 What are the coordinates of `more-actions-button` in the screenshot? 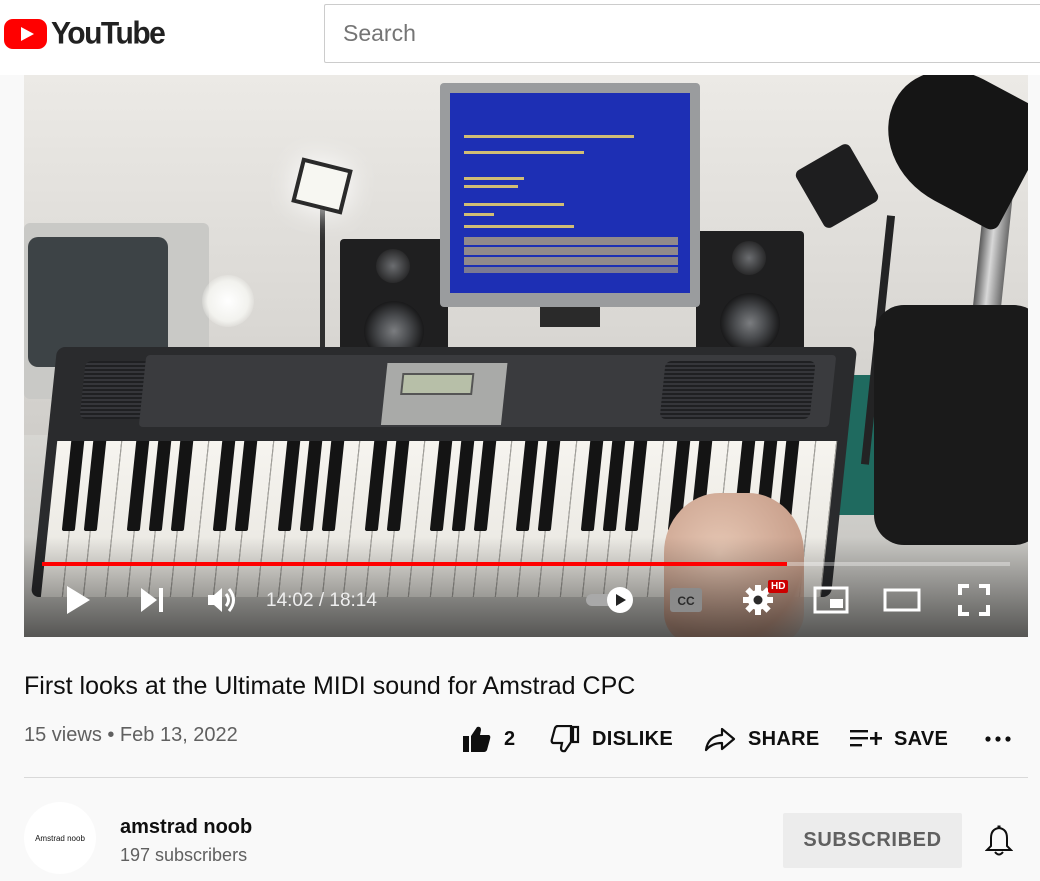 It's located at (1004, 739).